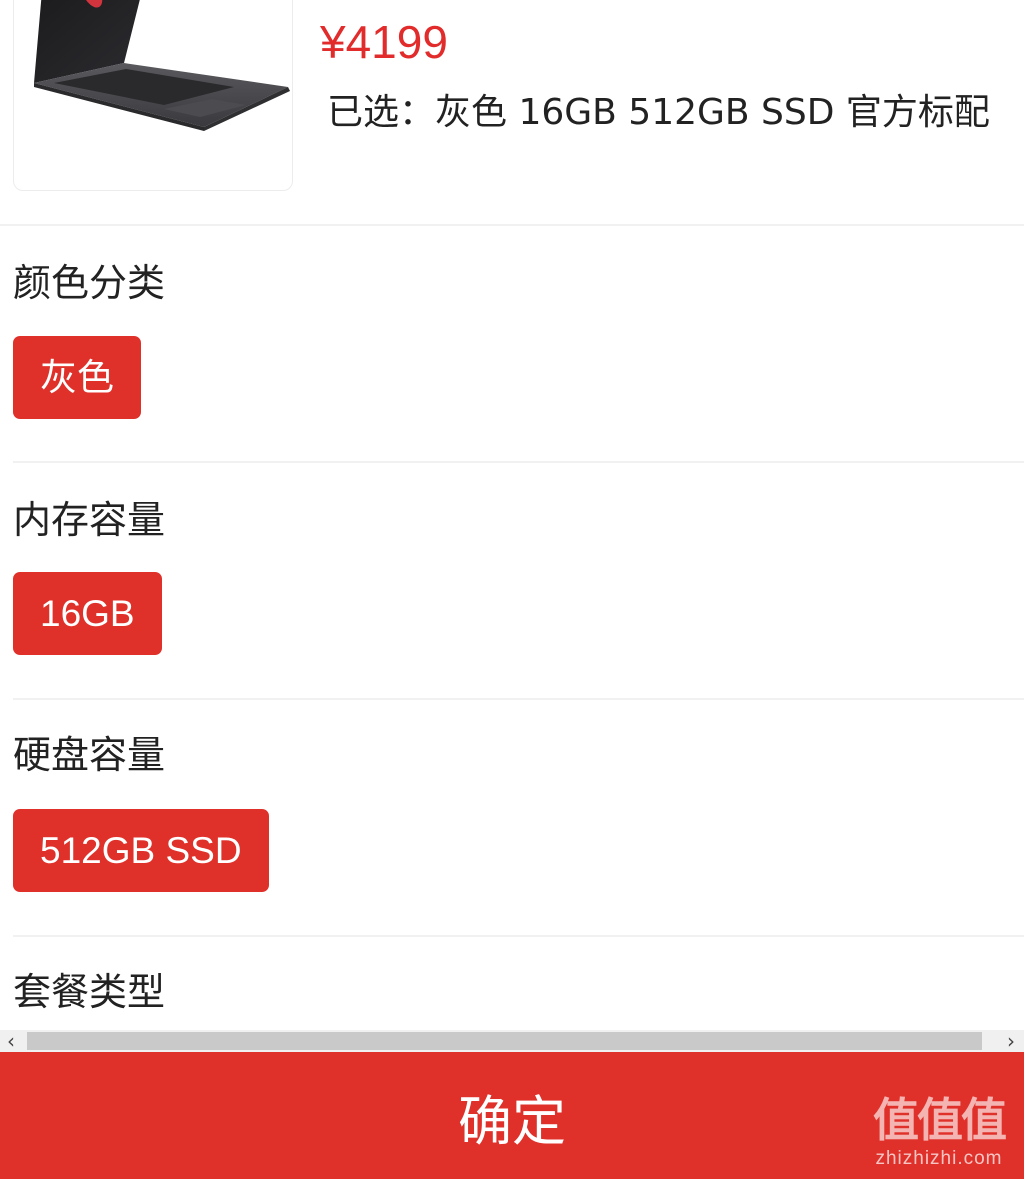  Describe the element at coordinates (89, 520) in the screenshot. I see `section-title-memory: 内存容量` at that location.